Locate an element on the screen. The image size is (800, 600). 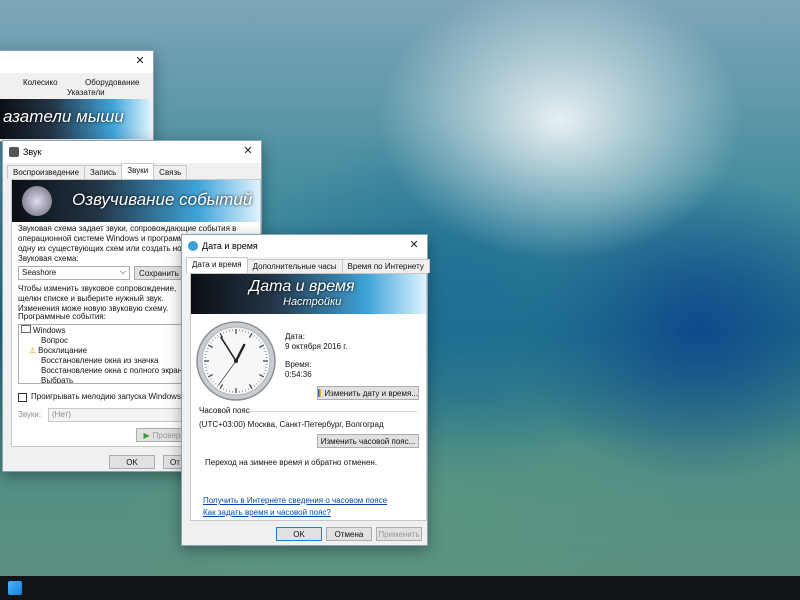
tree-icon is located at coordinates (26, 329).